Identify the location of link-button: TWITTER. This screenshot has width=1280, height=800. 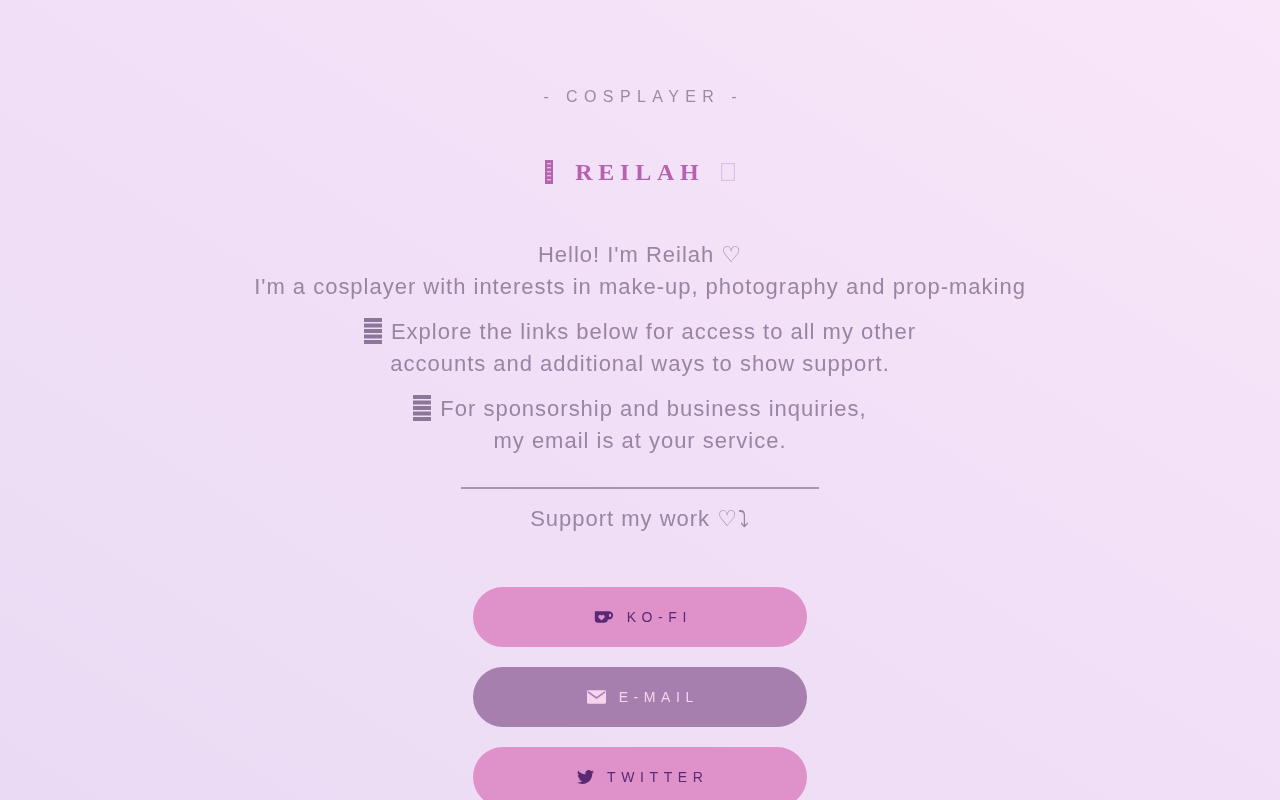
(640, 773).